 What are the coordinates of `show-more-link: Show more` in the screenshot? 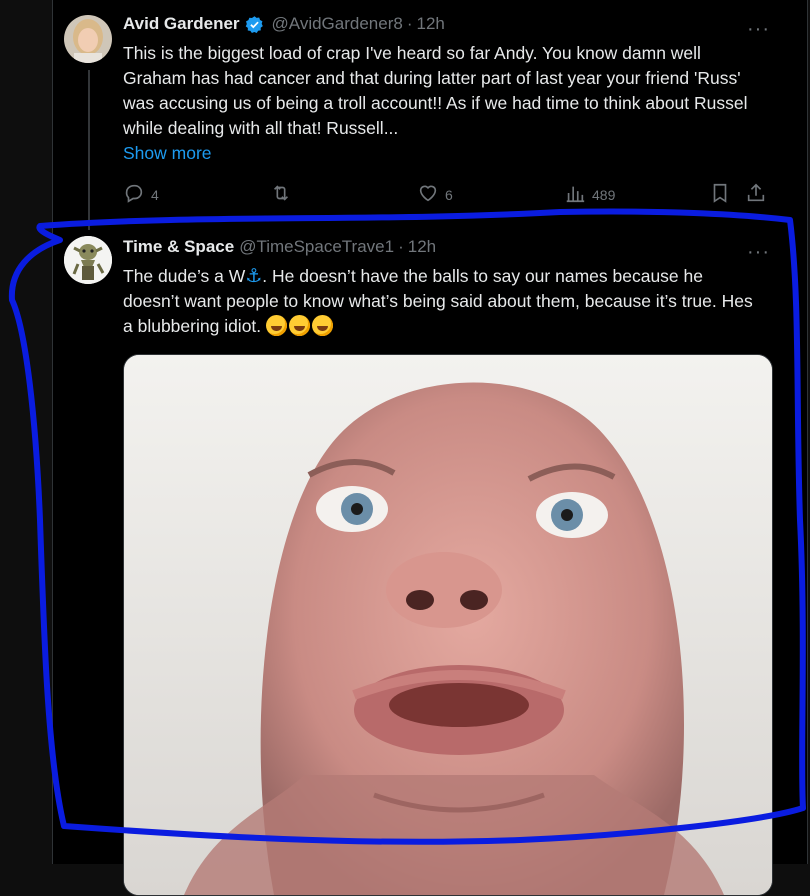 It's located at (167, 153).